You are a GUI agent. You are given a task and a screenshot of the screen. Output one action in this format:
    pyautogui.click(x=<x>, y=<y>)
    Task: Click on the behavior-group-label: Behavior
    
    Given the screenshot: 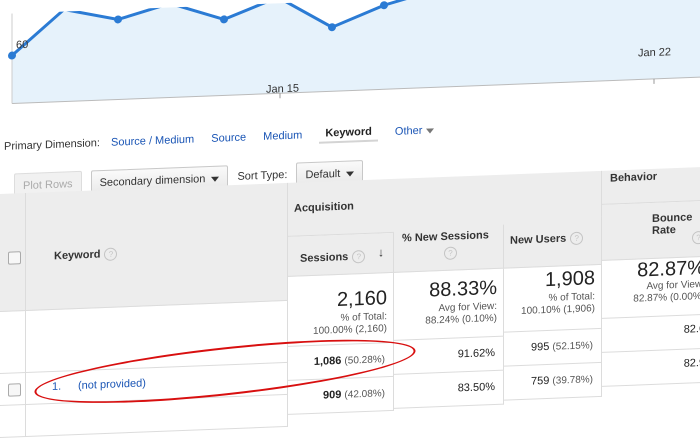 What is the action you would take?
    pyautogui.click(x=634, y=177)
    